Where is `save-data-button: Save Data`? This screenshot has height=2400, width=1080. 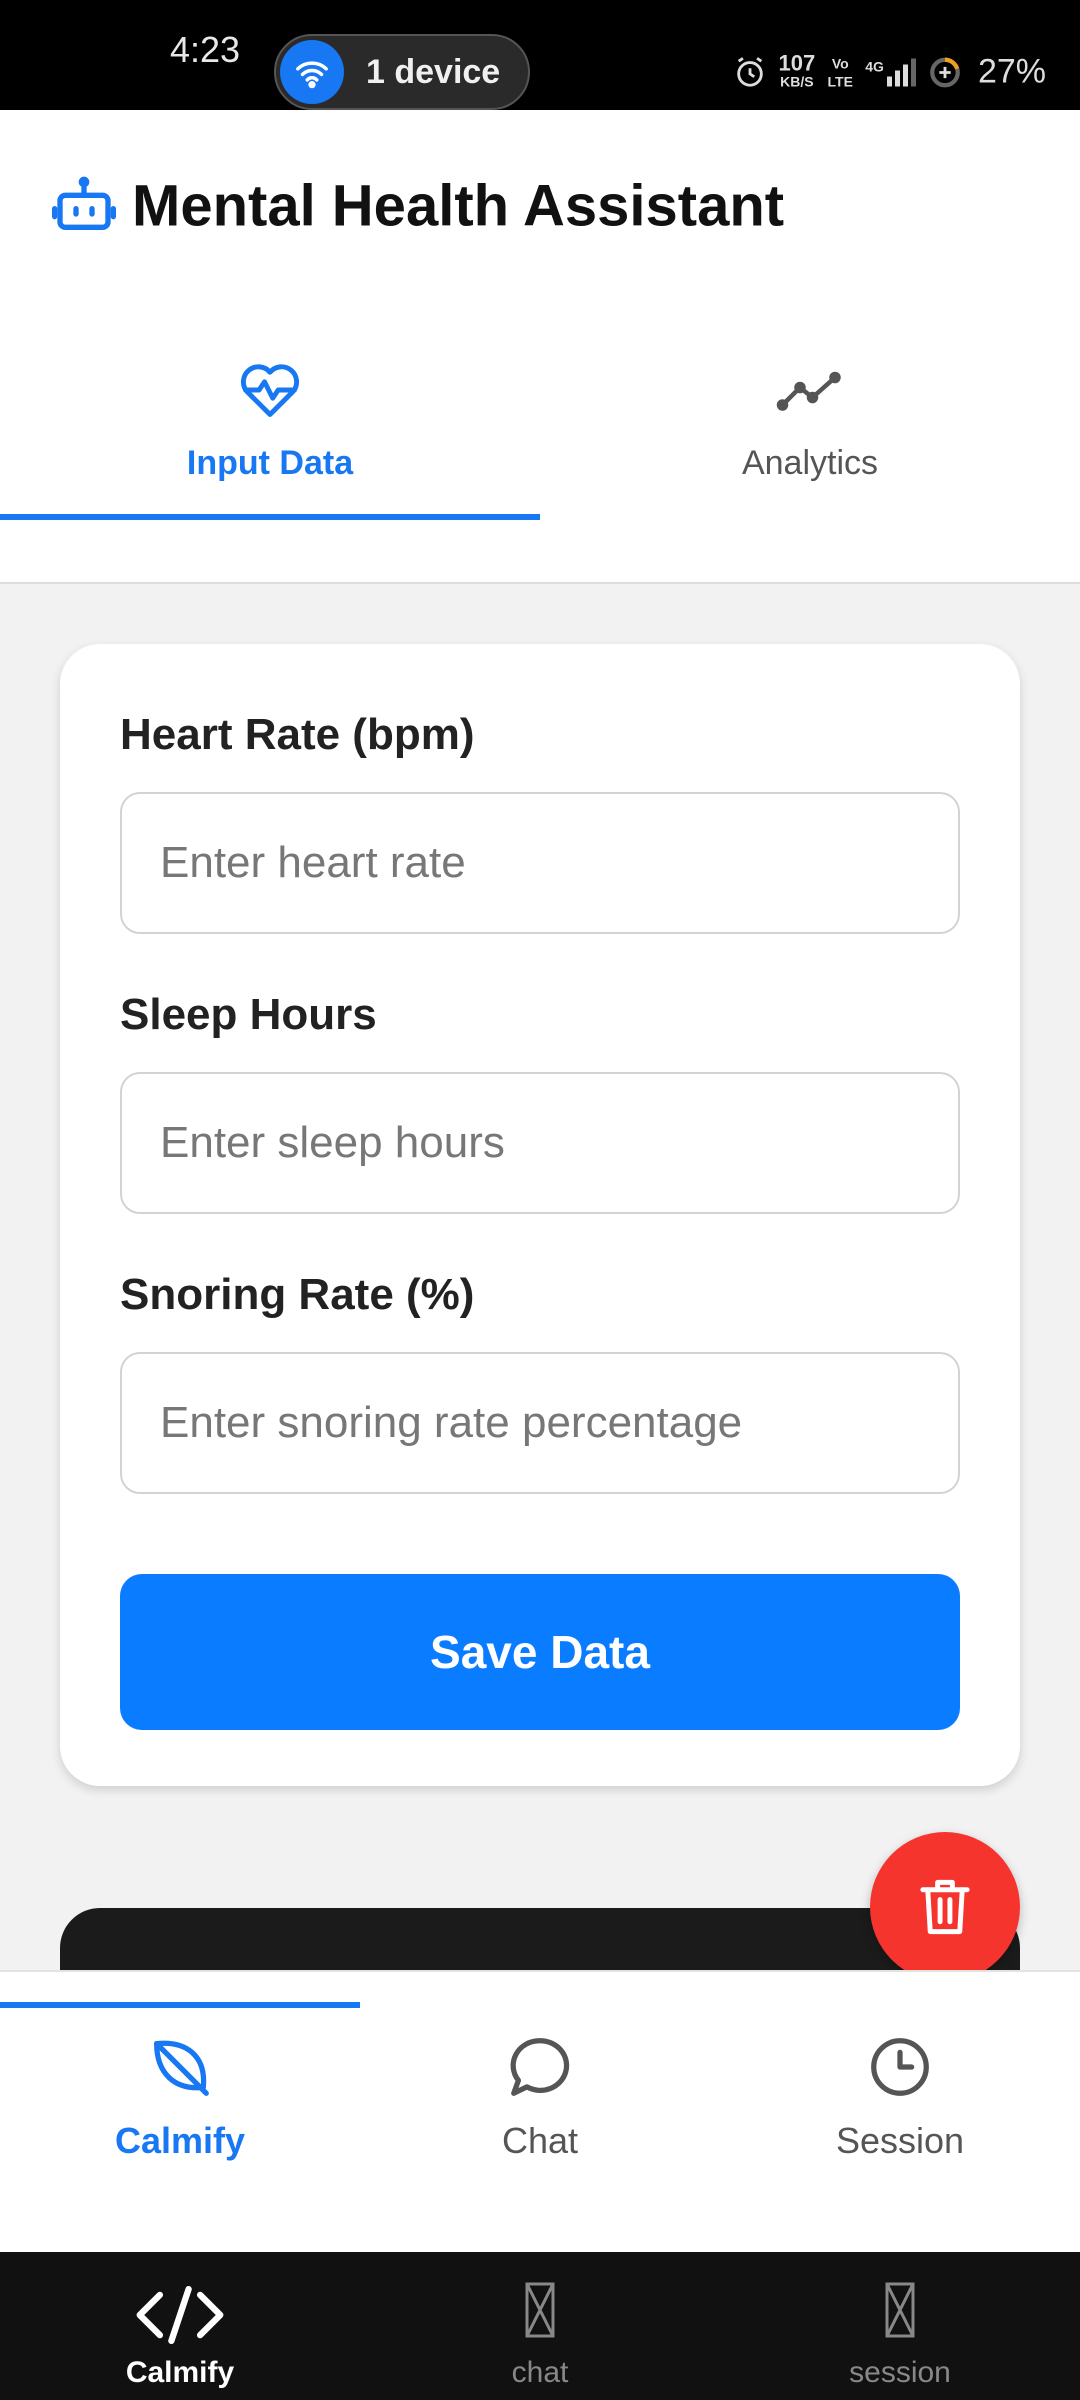 save-data-button: Save Data is located at coordinates (540, 1652).